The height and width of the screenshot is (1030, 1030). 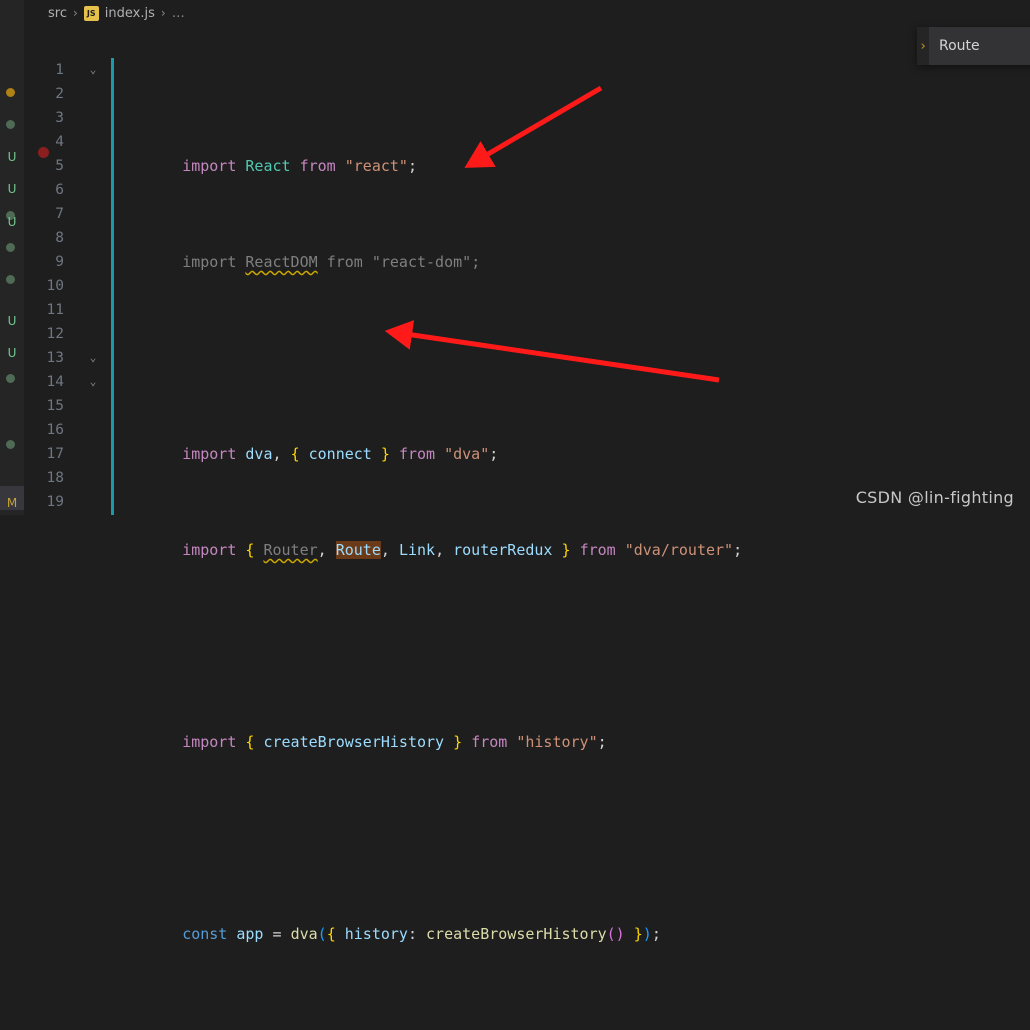 What do you see at coordinates (557, 742) in the screenshot?
I see `tok-module-history: "history"` at bounding box center [557, 742].